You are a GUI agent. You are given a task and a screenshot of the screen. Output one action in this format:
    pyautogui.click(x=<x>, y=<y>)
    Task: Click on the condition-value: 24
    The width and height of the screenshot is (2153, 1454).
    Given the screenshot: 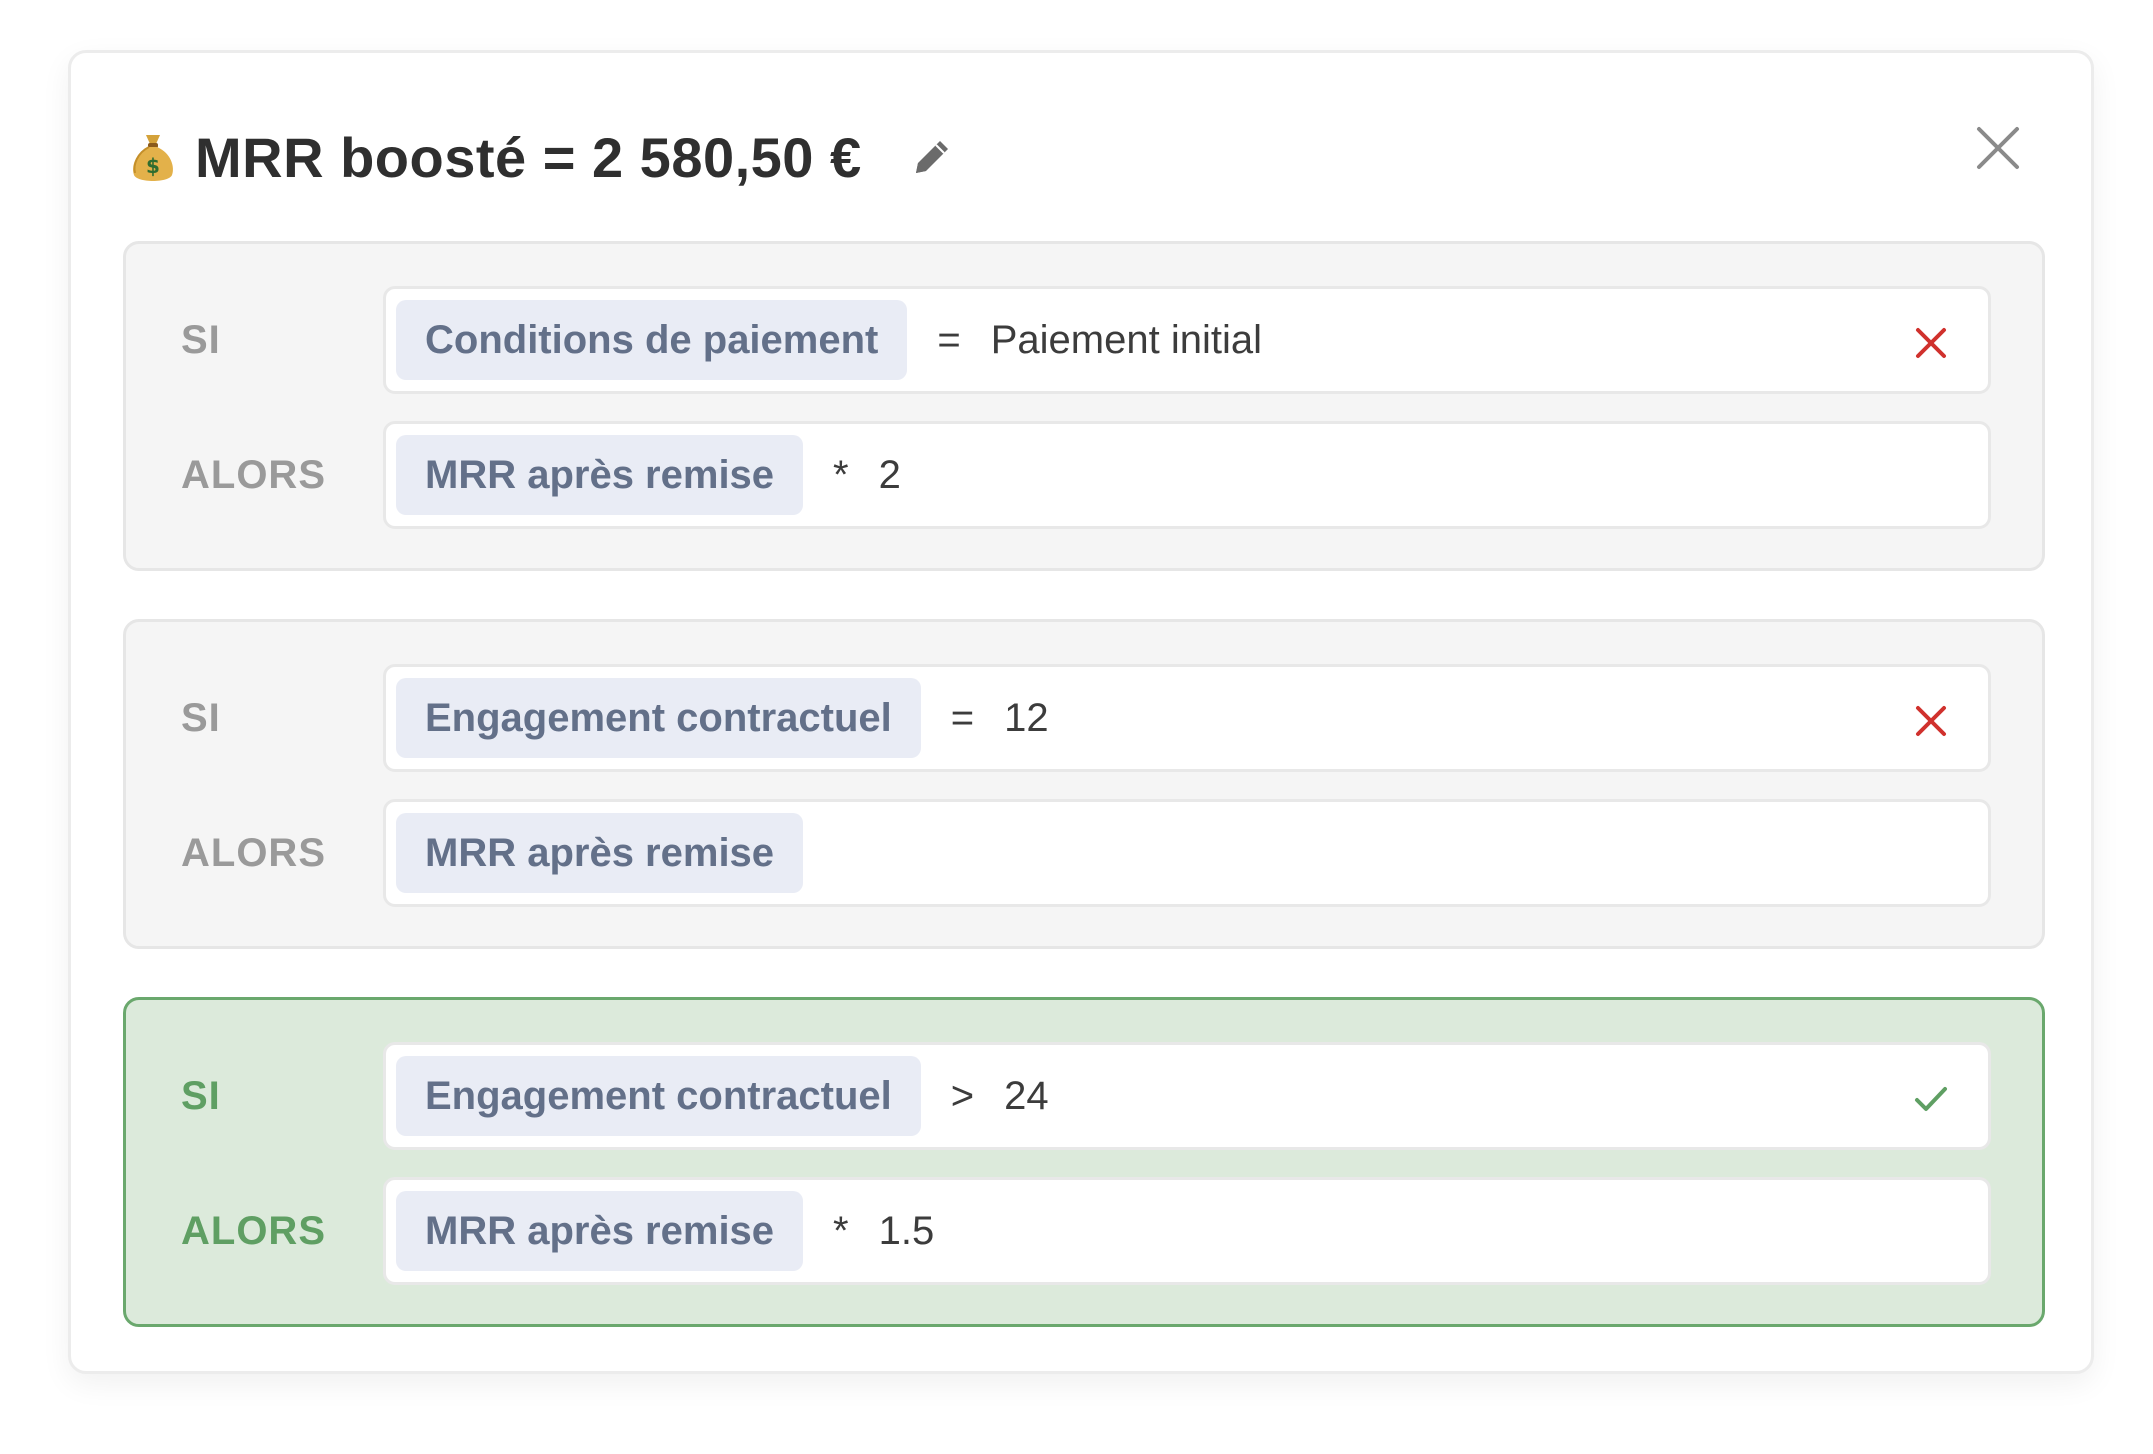 What is the action you would take?
    pyautogui.click(x=1026, y=1096)
    